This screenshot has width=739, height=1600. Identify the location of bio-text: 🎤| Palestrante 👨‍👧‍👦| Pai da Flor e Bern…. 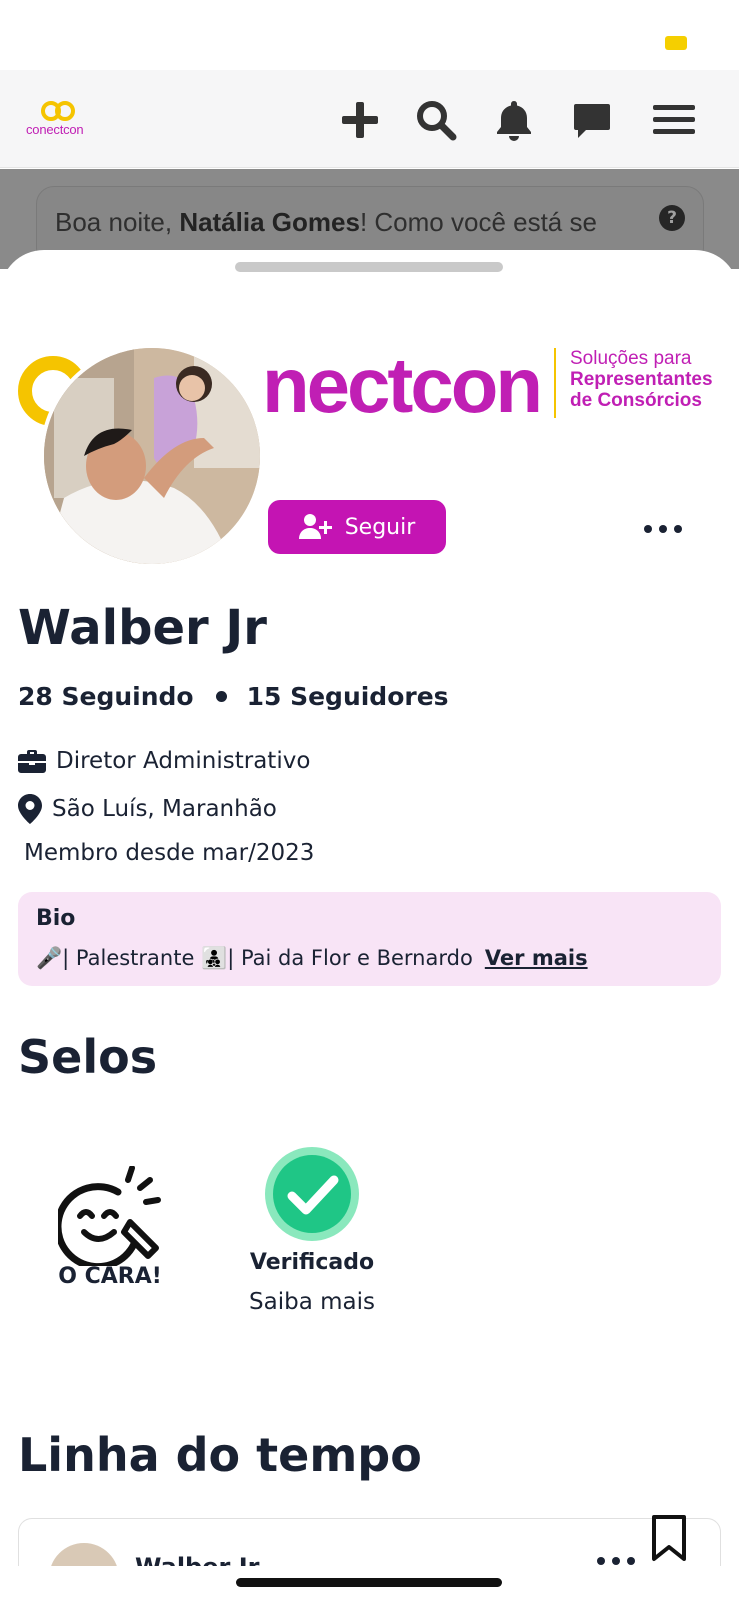
(312, 958).